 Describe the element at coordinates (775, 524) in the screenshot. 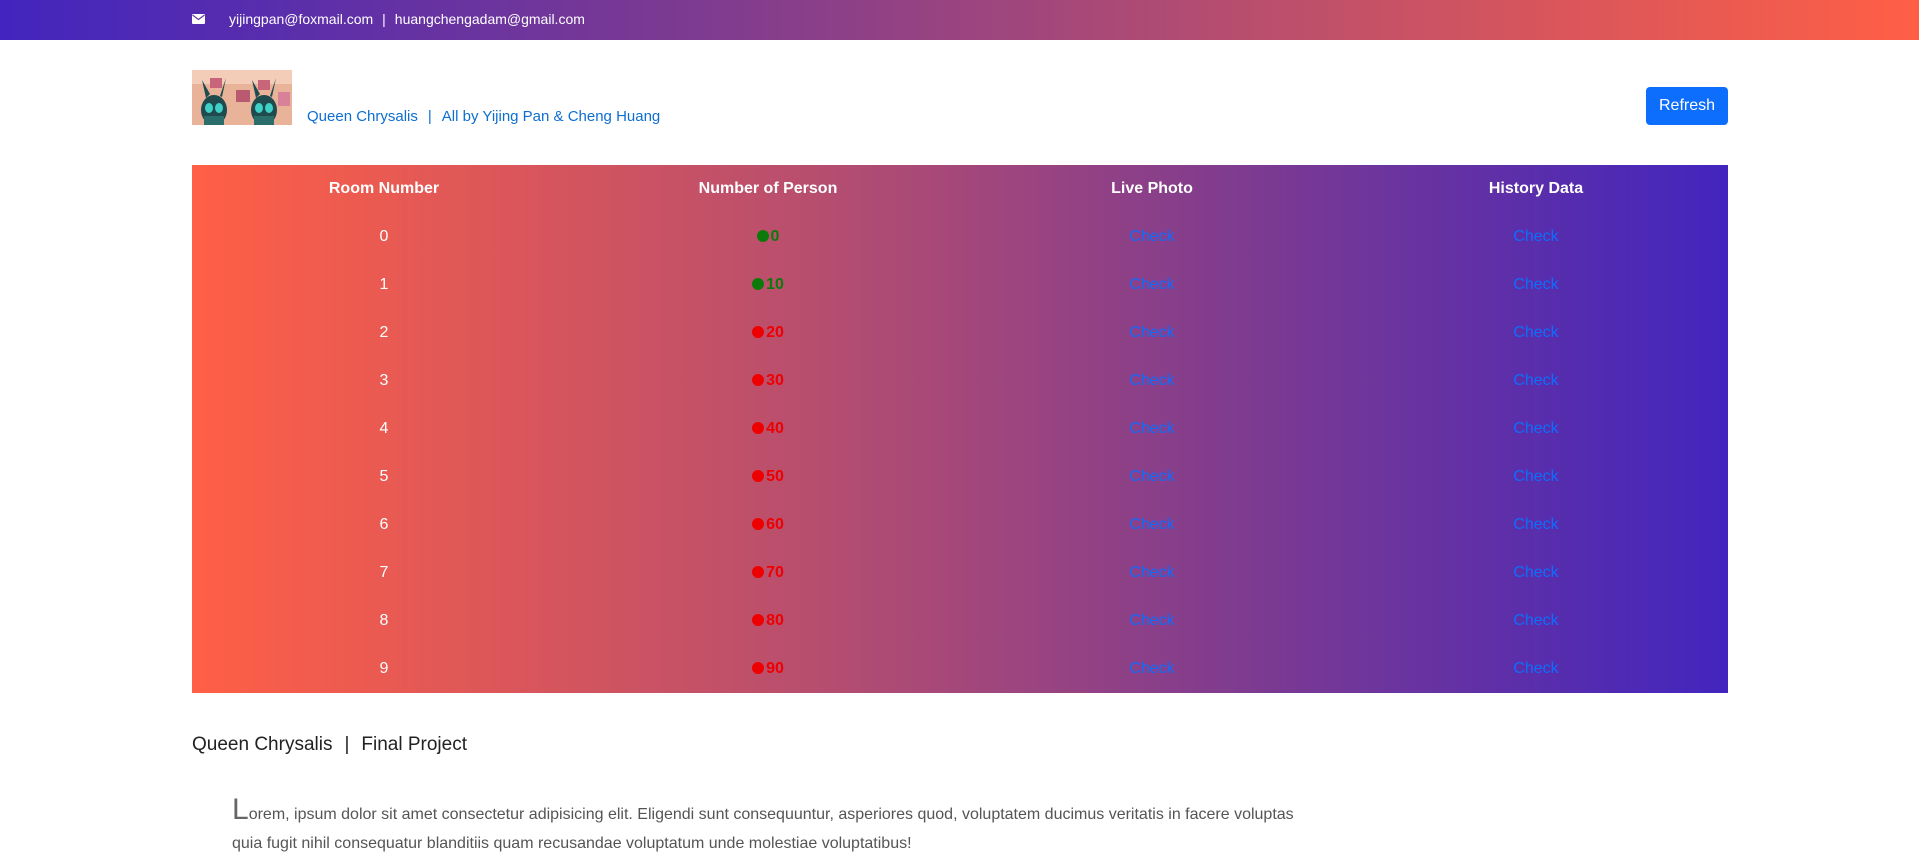

I see `person-count-value: 60` at that location.